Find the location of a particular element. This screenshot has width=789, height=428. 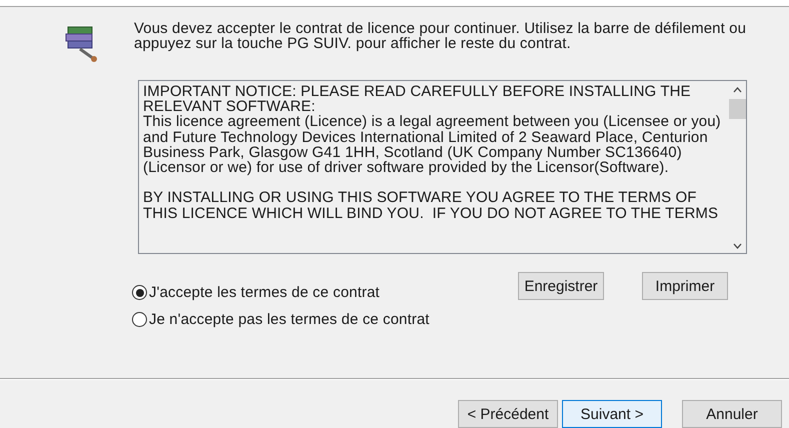

dialog-button: Imprimer is located at coordinates (685, 286).